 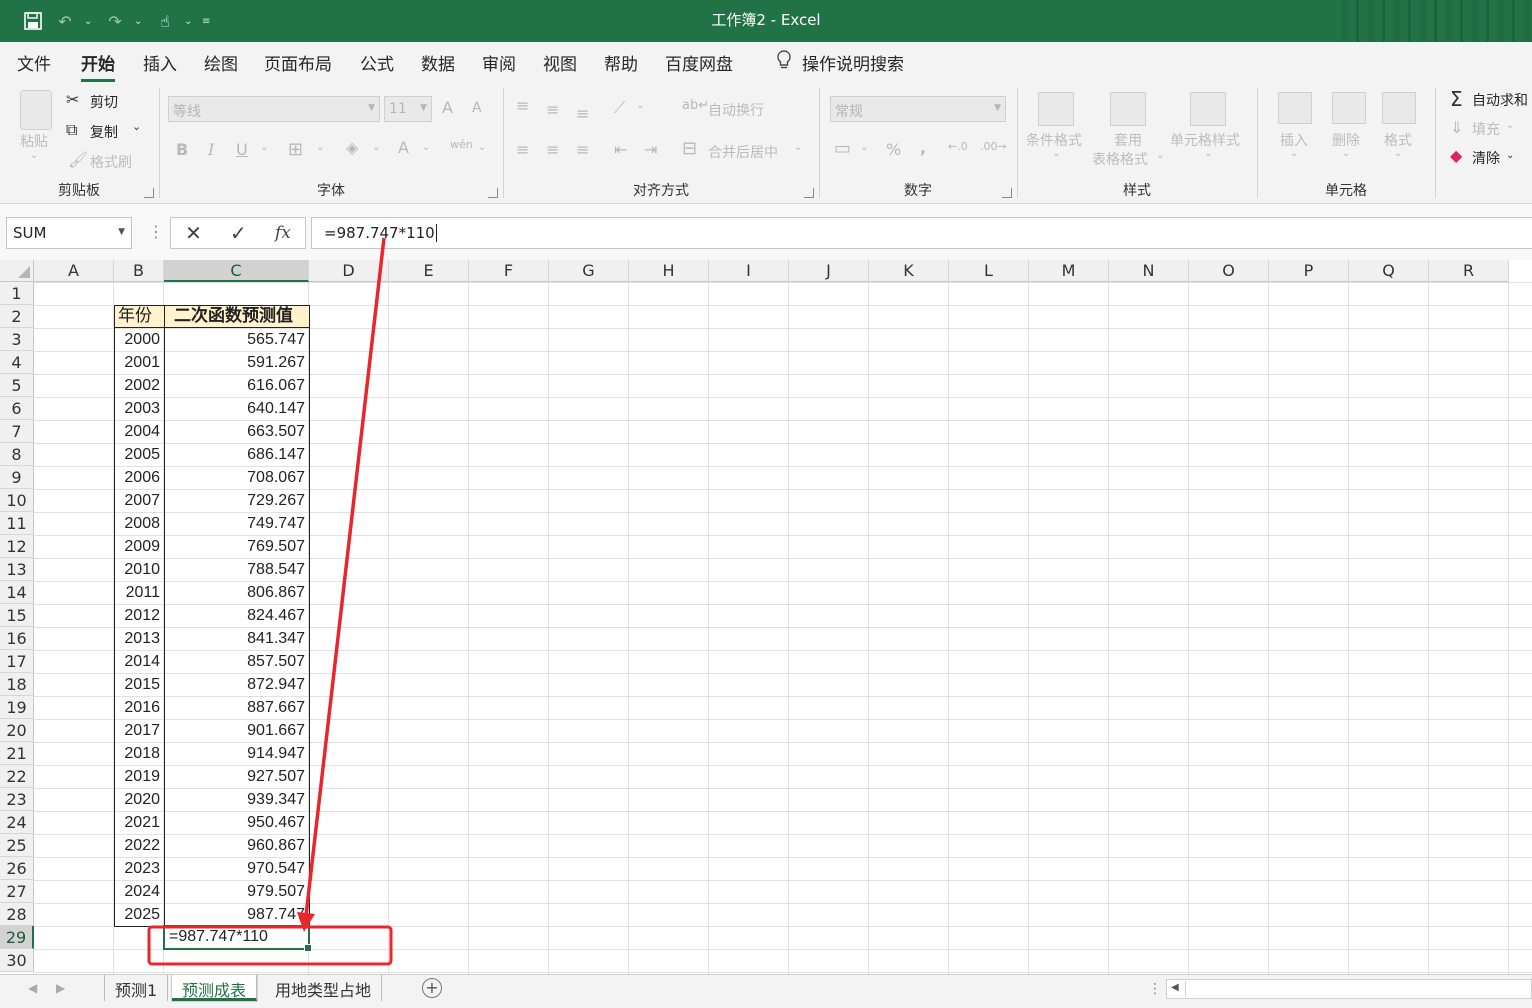 I want to click on decrease-indent-icon: ⇤, so click(x=620, y=149).